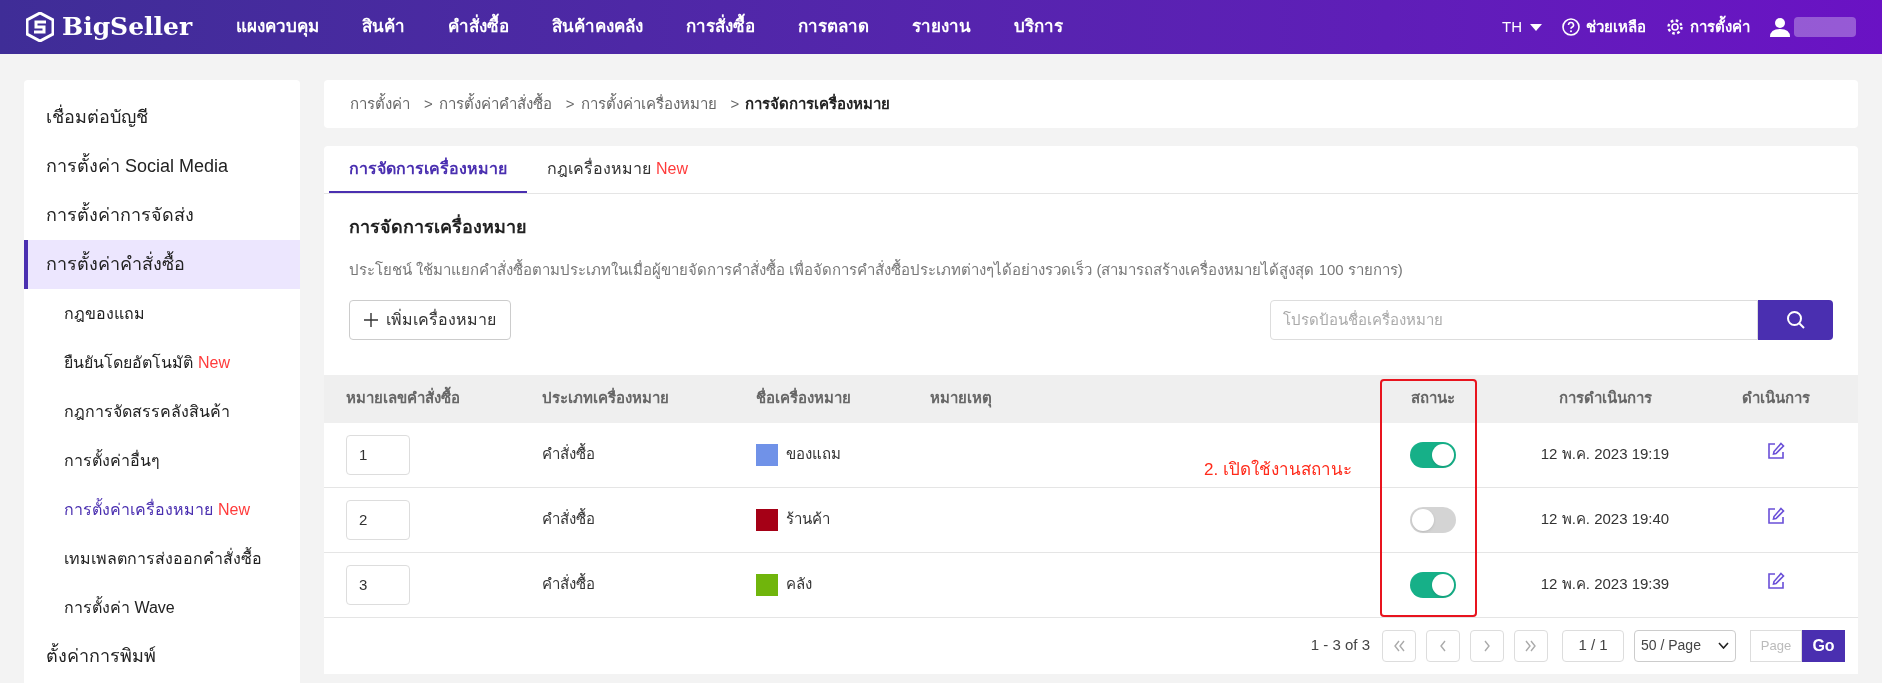 The height and width of the screenshot is (683, 1882). Describe the element at coordinates (378, 519) in the screenshot. I see `order-number-field: 2` at that location.